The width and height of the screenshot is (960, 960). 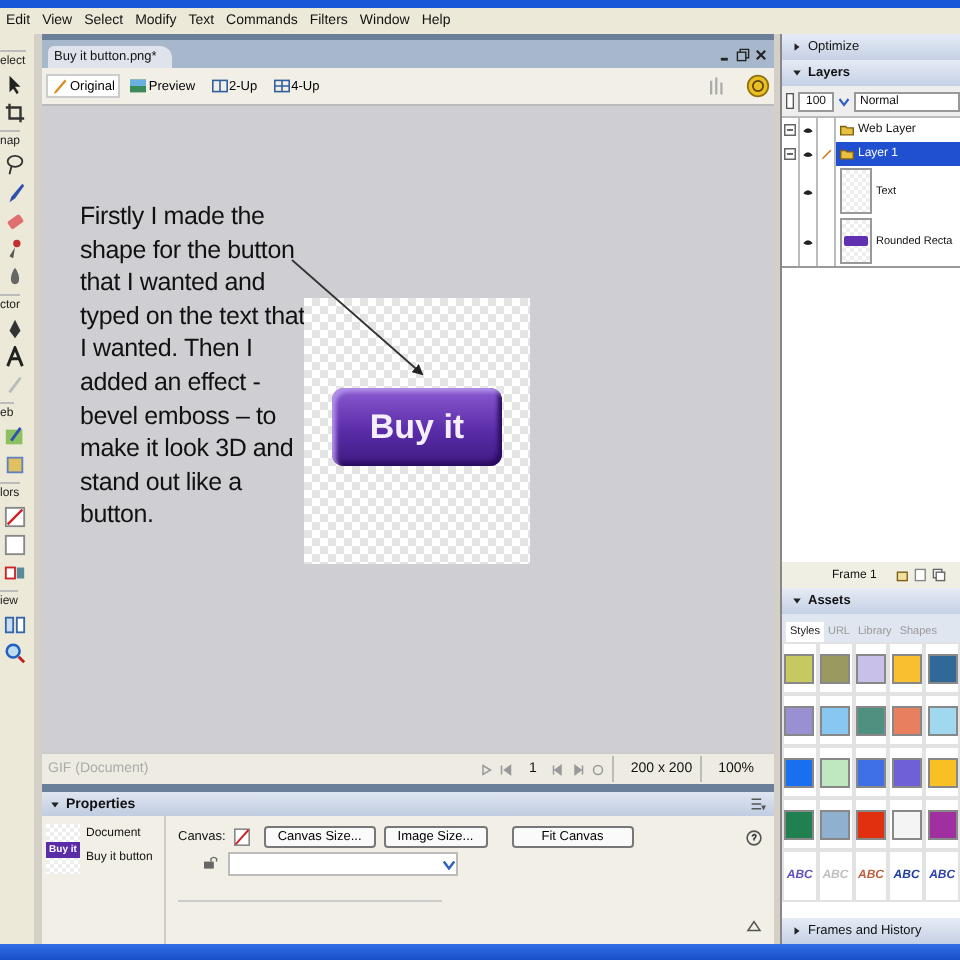 I want to click on screen-mode-icon, so click(x=15, y=625).